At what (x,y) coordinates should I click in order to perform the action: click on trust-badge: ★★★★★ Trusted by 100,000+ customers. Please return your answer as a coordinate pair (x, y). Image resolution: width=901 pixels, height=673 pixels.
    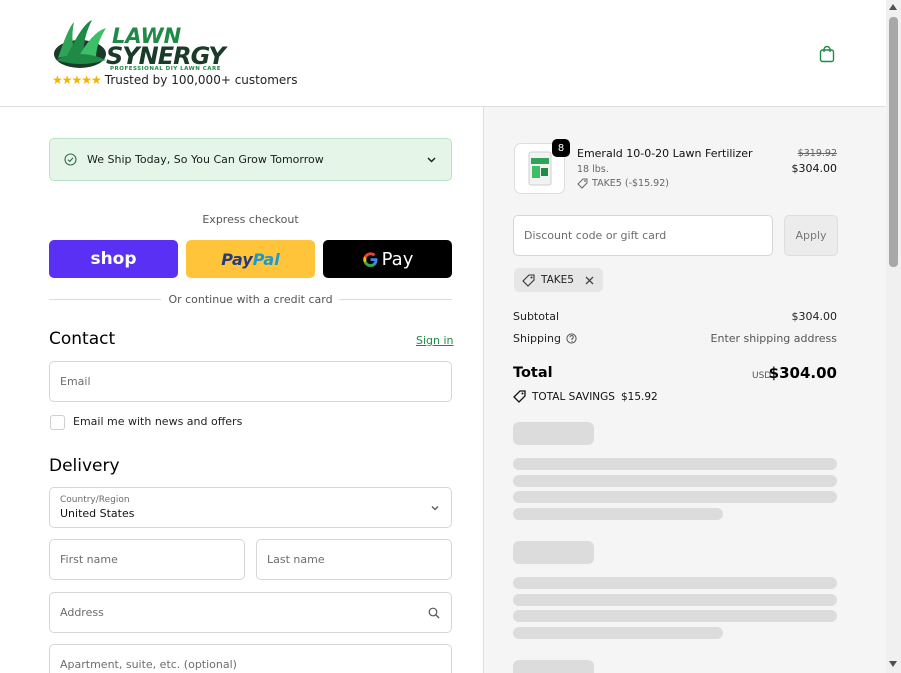
    Looking at the image, I should click on (174, 80).